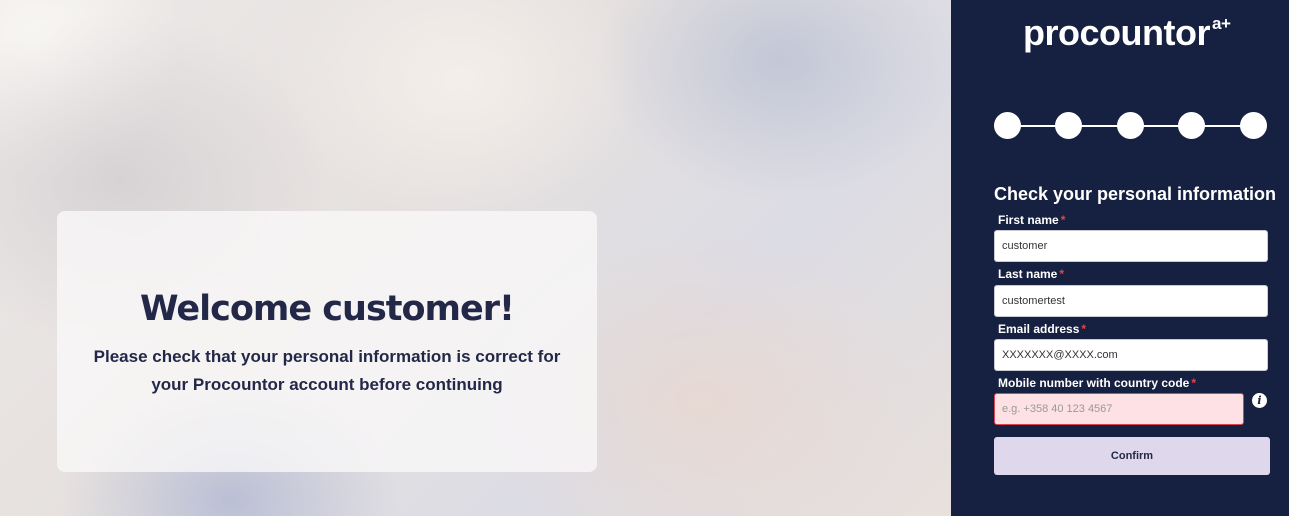 The width and height of the screenshot is (1289, 516). What do you see at coordinates (1221, 23) in the screenshot?
I see `logo-suffix: a+` at bounding box center [1221, 23].